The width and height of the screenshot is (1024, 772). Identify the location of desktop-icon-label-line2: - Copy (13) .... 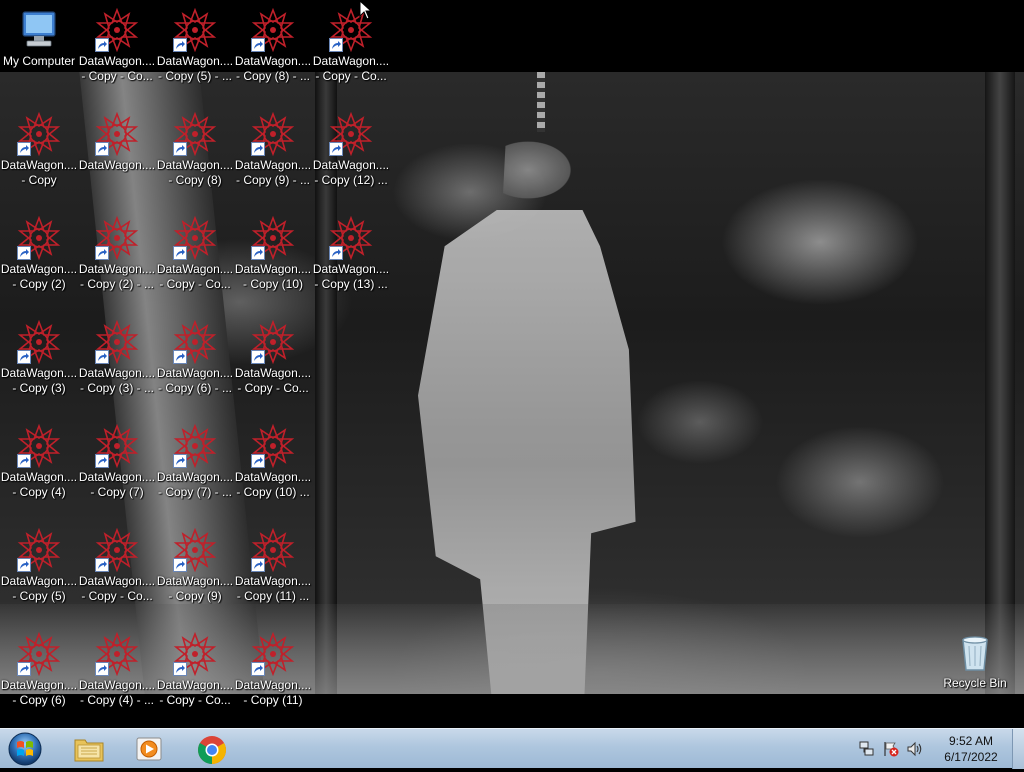
(351, 284).